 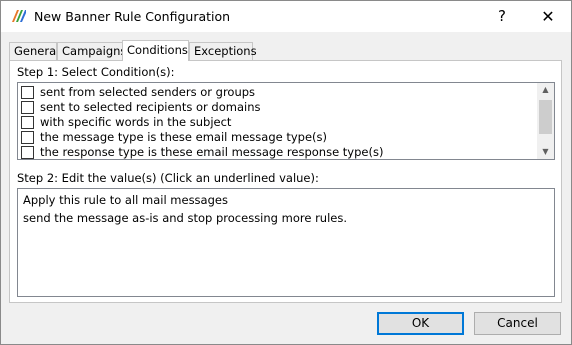 I want to click on ok-button: OK, so click(x=420, y=323).